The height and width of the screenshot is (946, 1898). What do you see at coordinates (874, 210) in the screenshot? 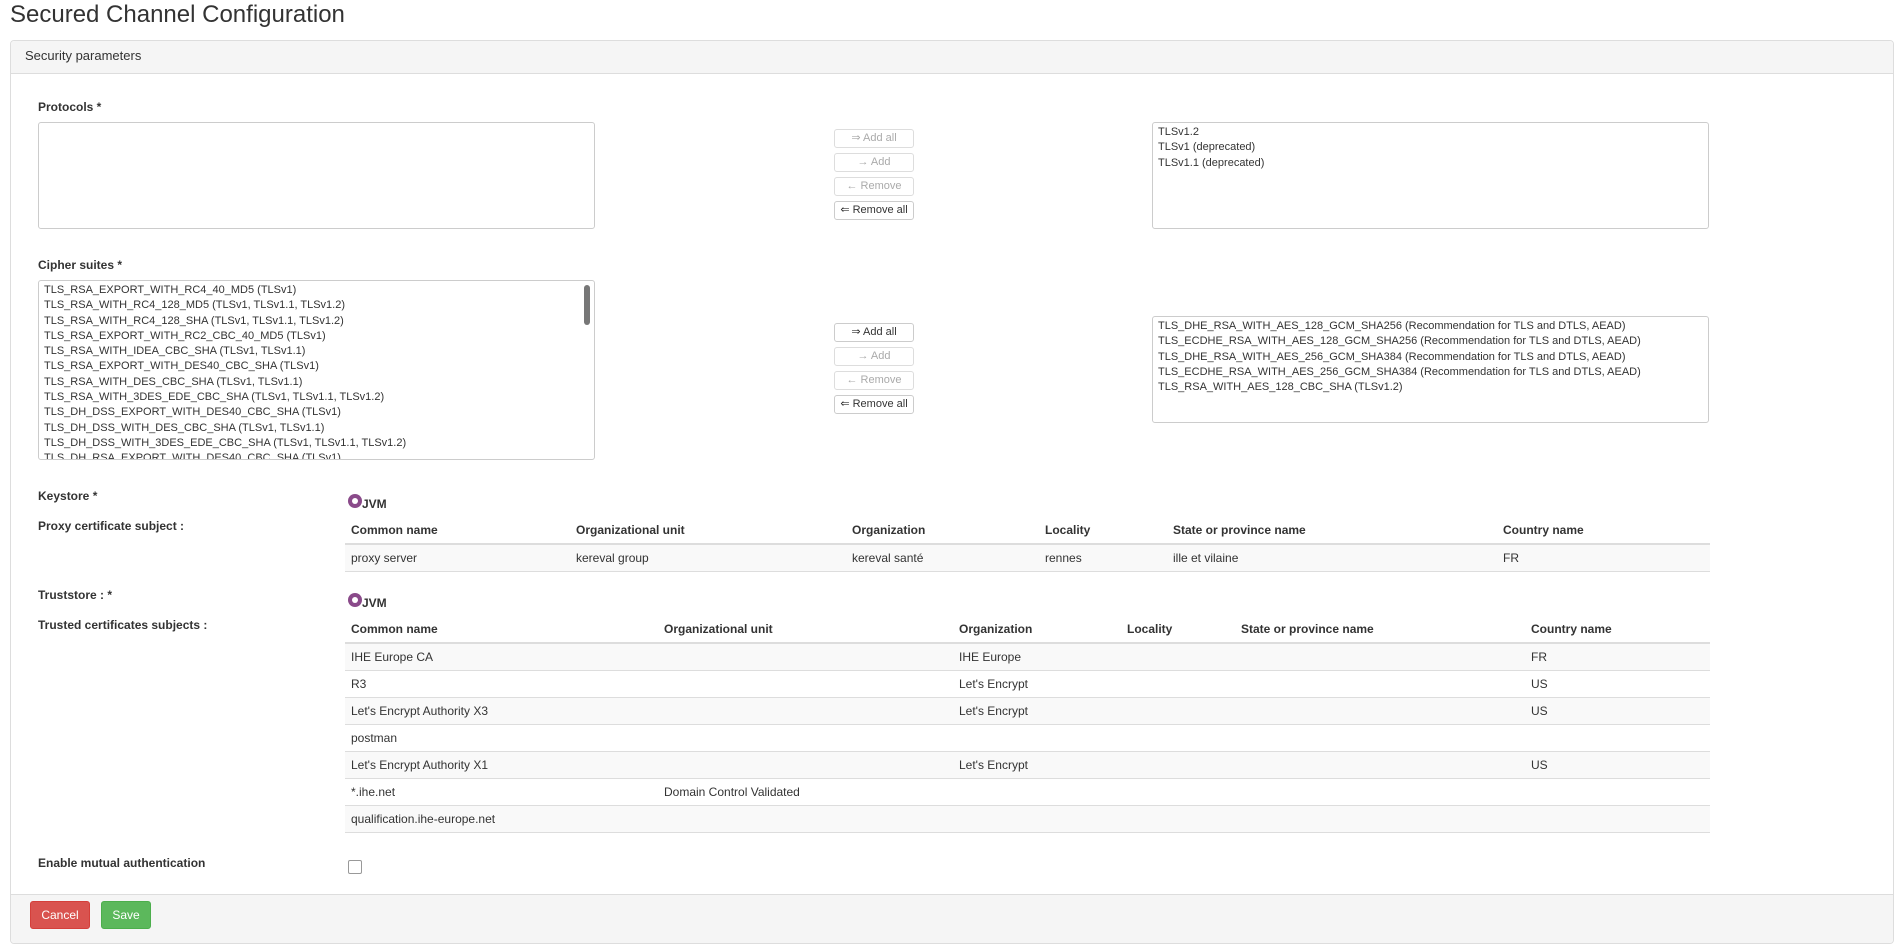
I see `protocols-remove-all-button: ⇐ Remove all` at bounding box center [874, 210].